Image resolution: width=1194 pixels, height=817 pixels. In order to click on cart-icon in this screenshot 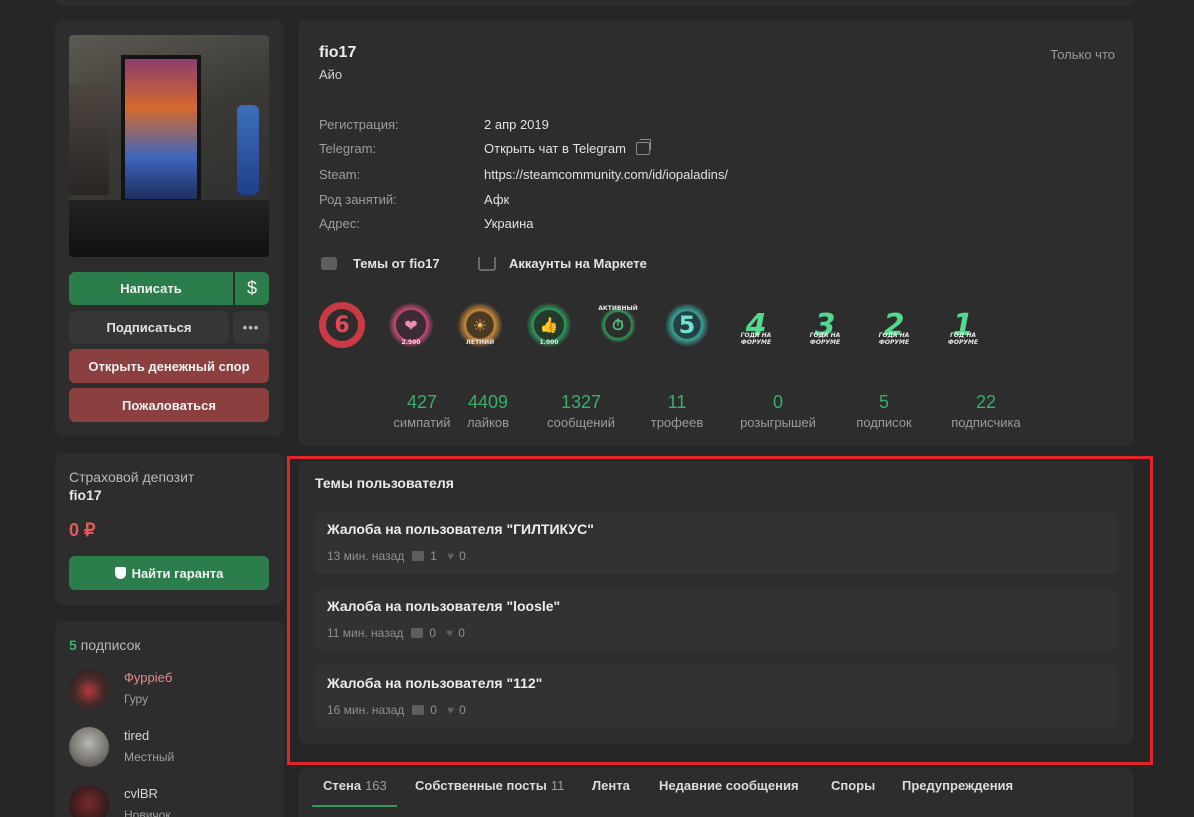, I will do `click(487, 263)`.